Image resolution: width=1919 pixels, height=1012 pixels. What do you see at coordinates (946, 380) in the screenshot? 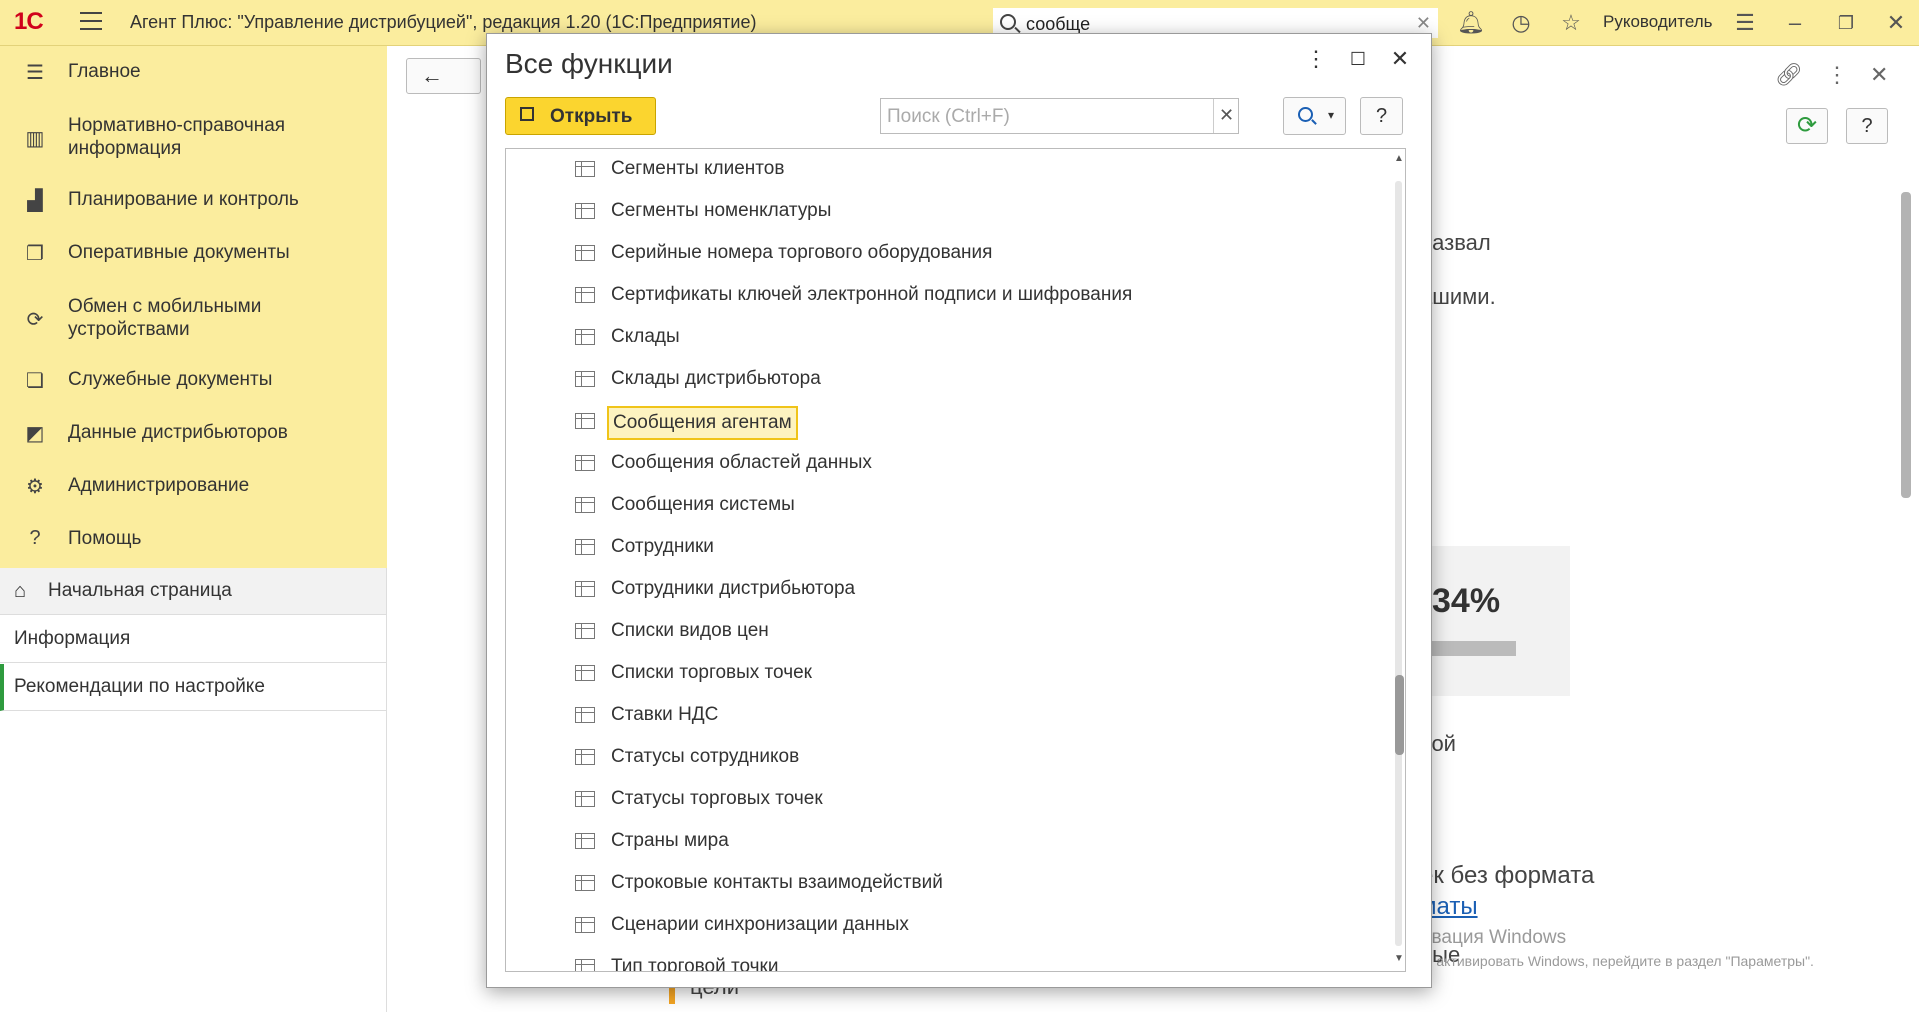
I see `list-item: Склады дистрибьютора` at bounding box center [946, 380].